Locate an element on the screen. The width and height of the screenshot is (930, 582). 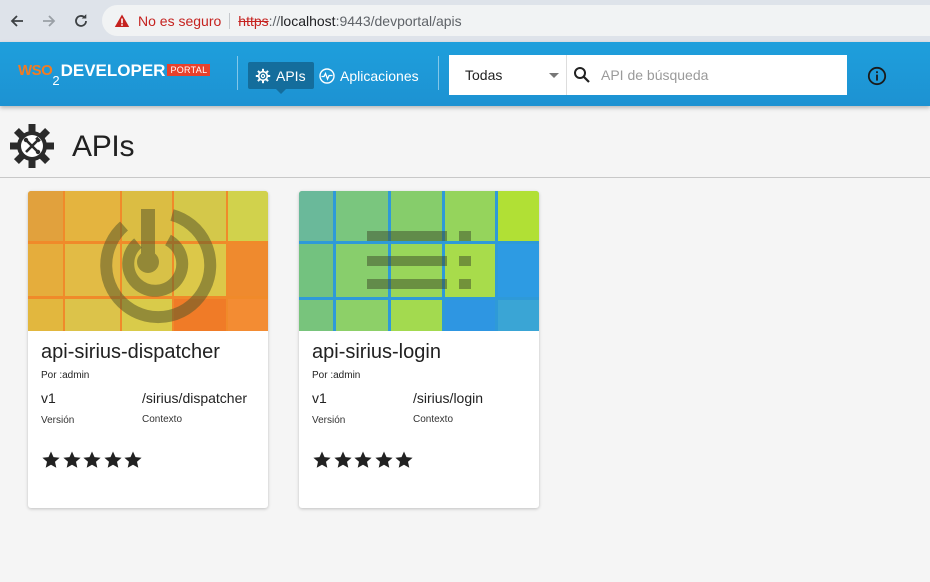
omnibox-divider is located at coordinates (230, 20).